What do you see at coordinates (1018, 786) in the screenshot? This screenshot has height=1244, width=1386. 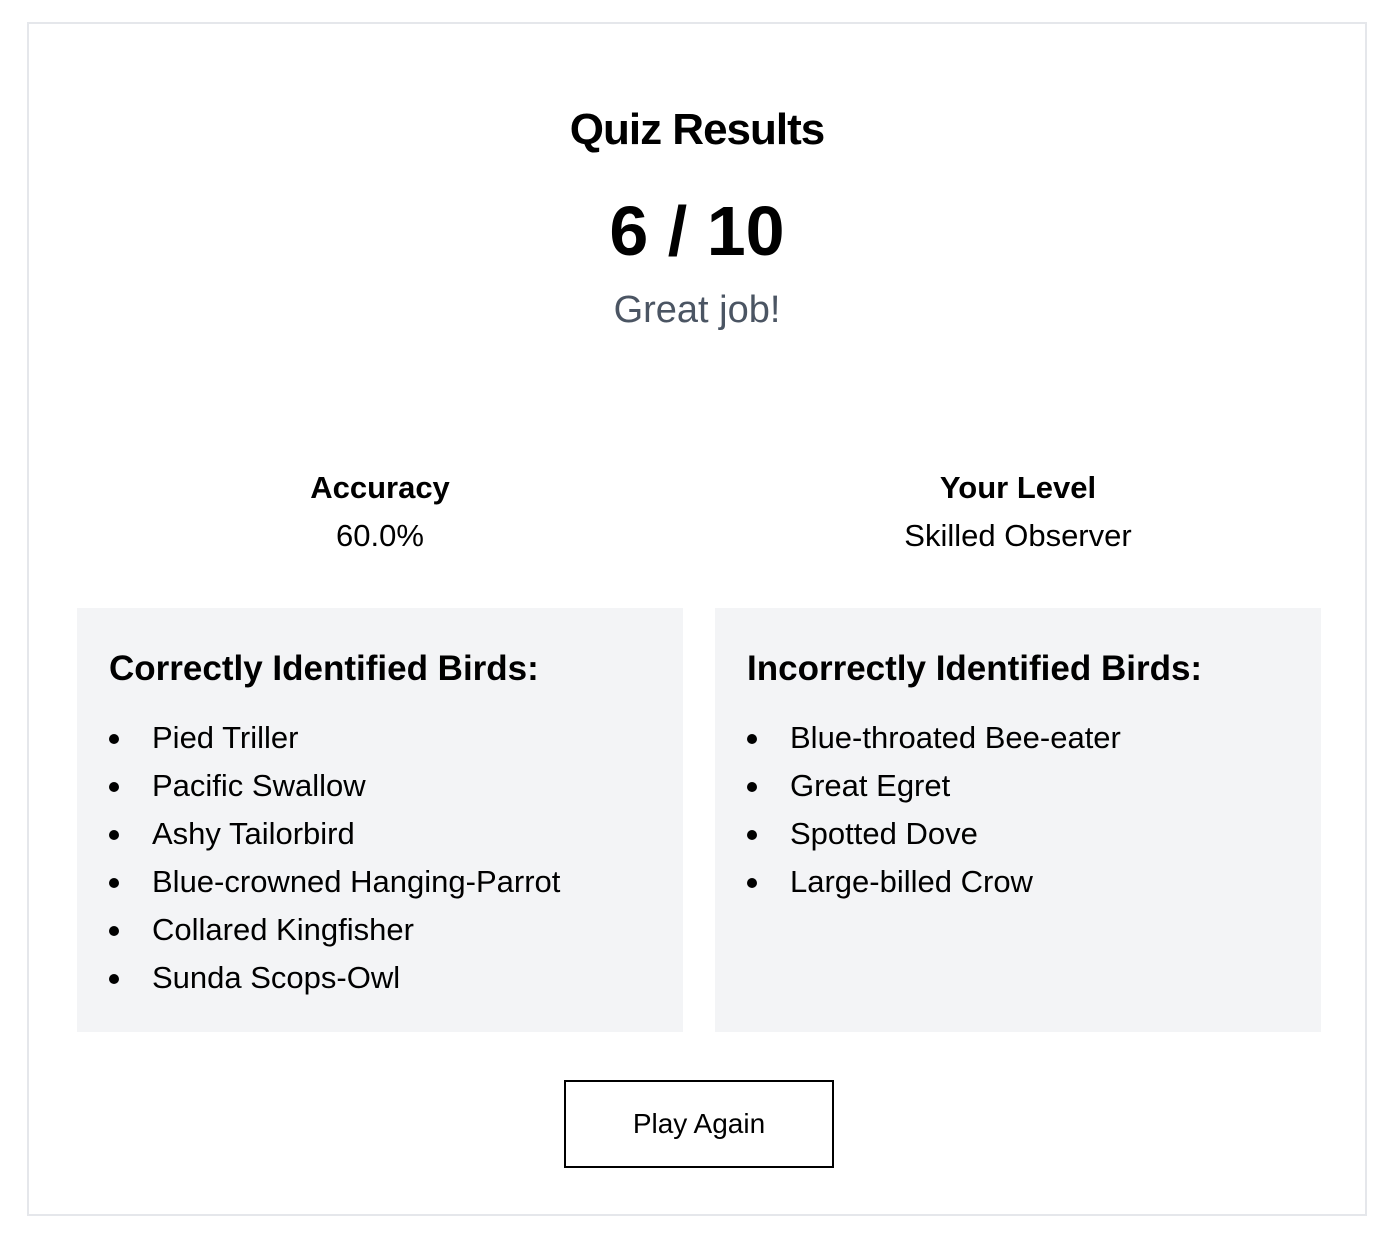 I see `list-item: Great Egret` at bounding box center [1018, 786].